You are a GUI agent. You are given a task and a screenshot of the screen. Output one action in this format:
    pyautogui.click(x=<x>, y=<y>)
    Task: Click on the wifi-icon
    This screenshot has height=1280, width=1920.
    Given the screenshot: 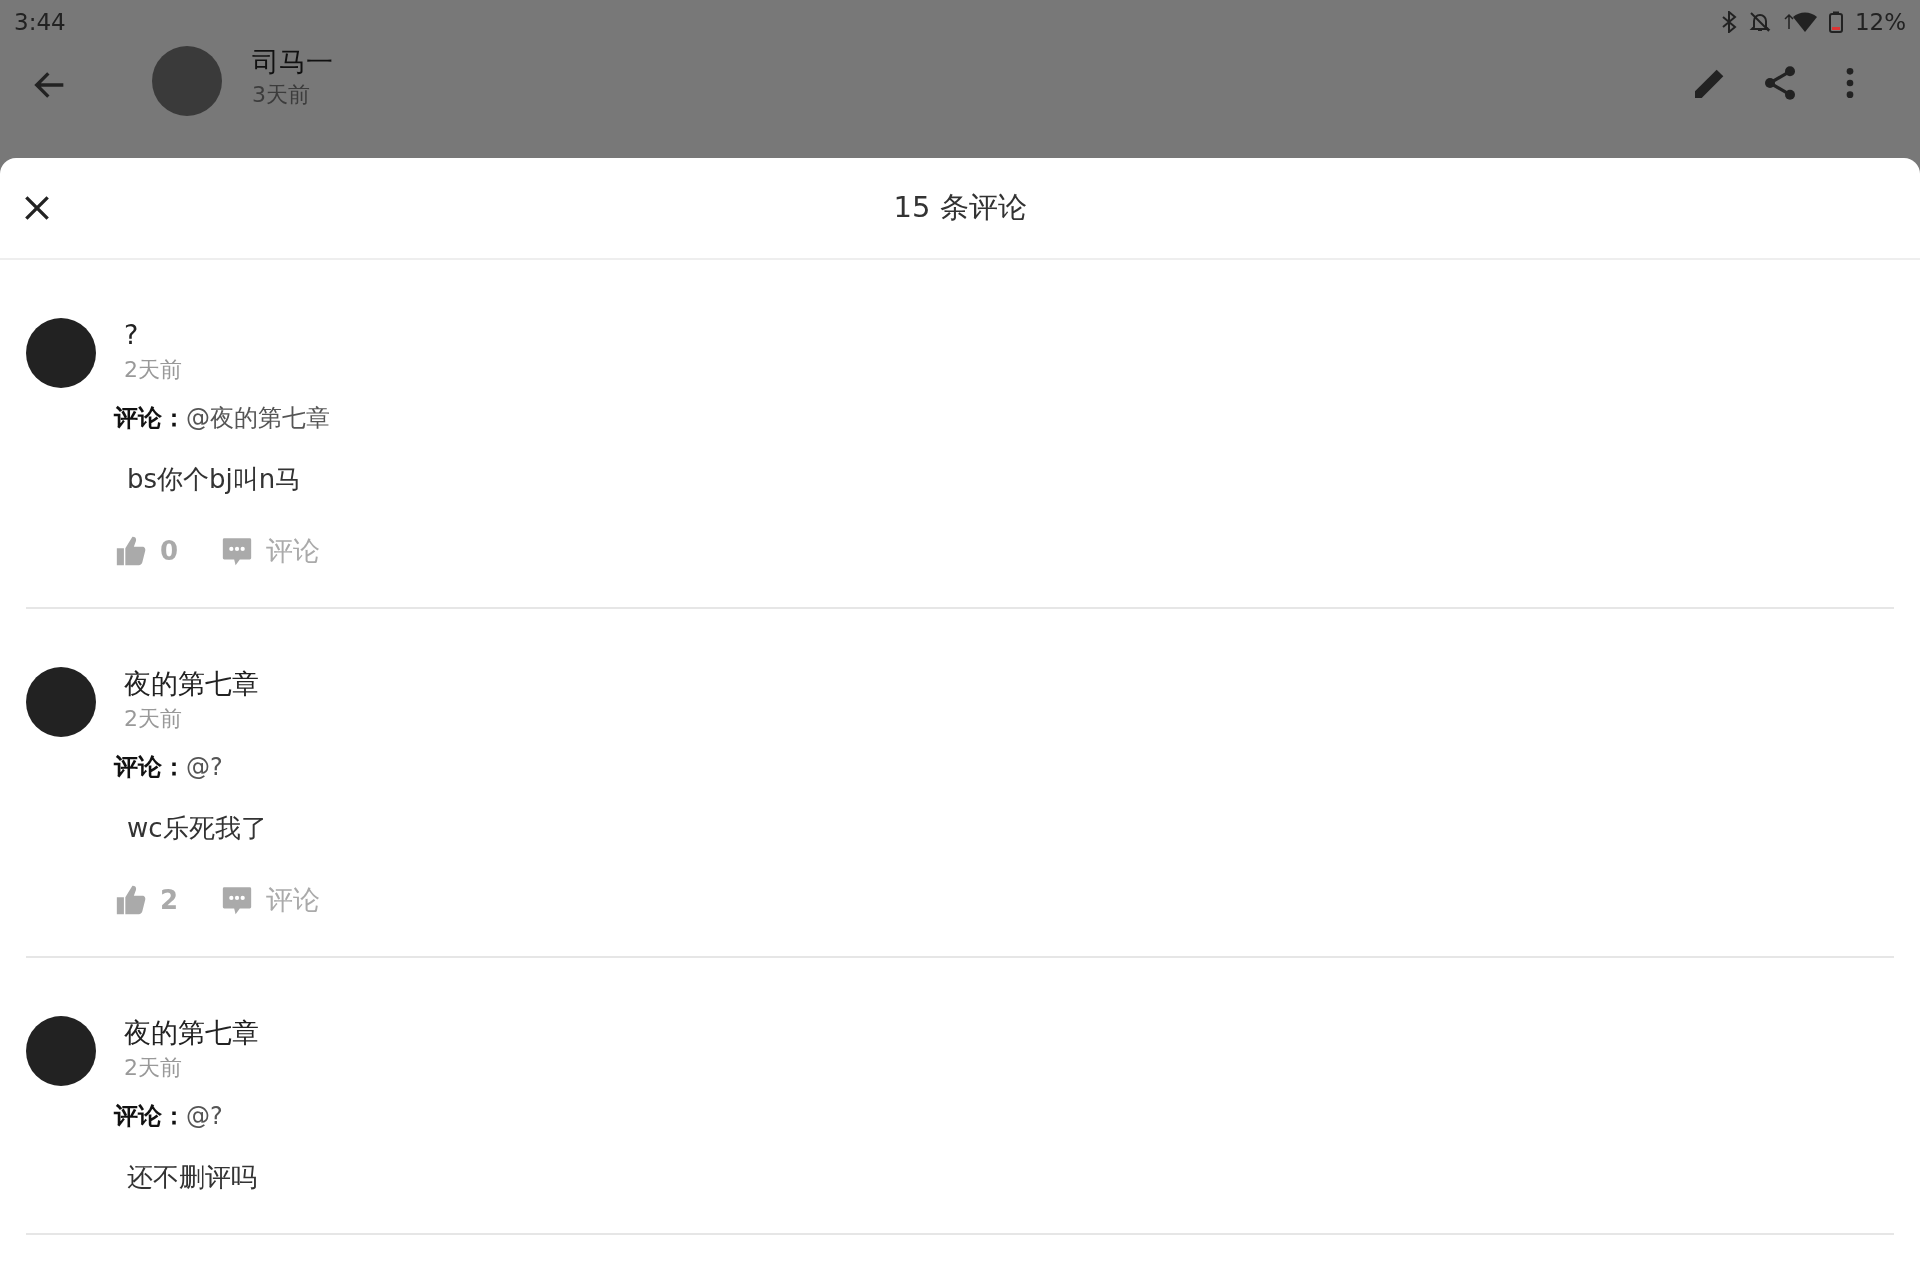 What is the action you would take?
    pyautogui.click(x=1799, y=22)
    